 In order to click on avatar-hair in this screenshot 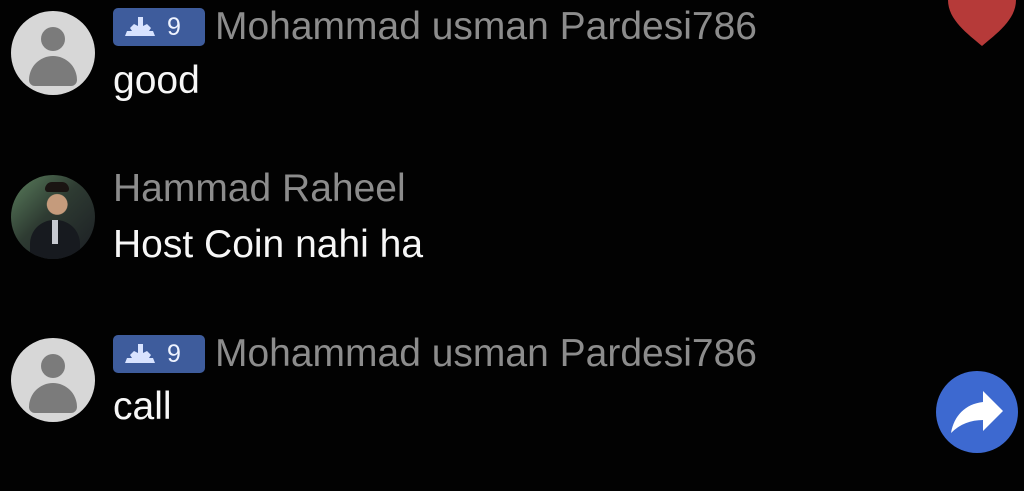, I will do `click(57, 187)`.